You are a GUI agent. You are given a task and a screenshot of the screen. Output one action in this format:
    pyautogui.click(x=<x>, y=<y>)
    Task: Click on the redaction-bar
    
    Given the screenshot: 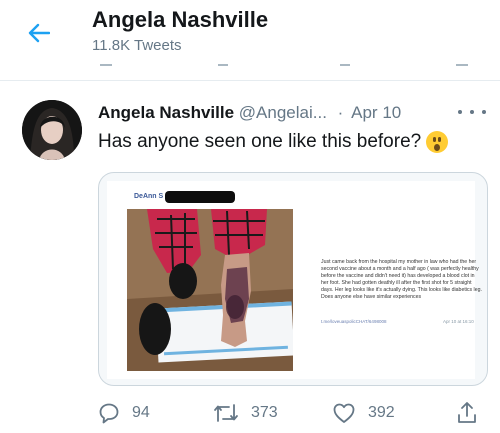 What is the action you would take?
    pyautogui.click(x=200, y=197)
    